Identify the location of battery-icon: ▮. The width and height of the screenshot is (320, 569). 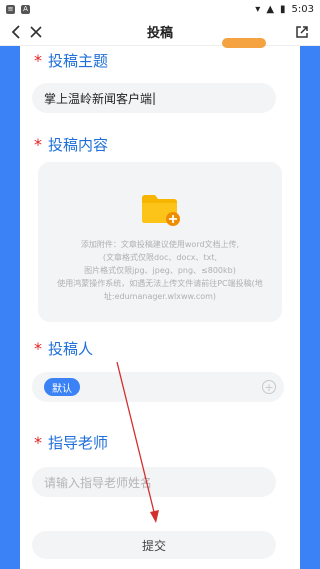
(283, 9).